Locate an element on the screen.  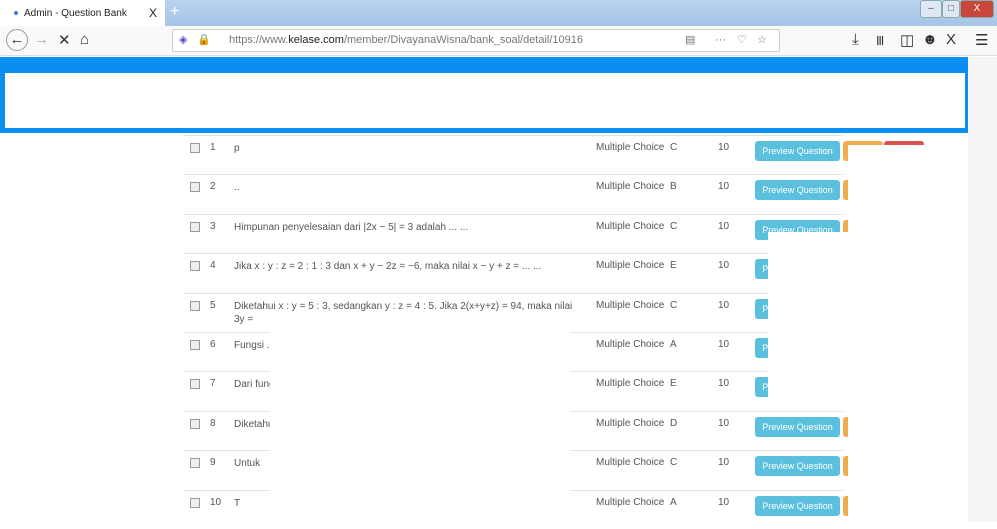
answer-key: D is located at coordinates (674, 423).